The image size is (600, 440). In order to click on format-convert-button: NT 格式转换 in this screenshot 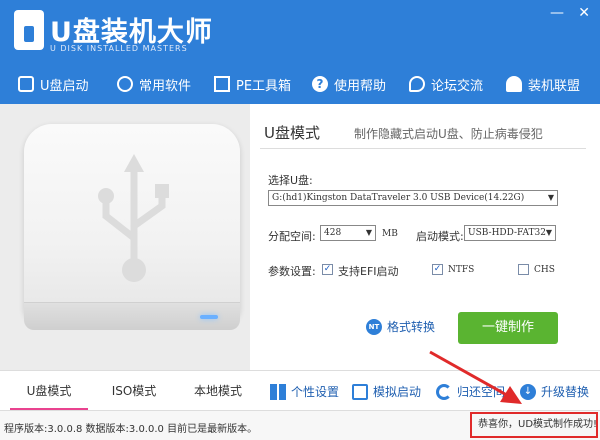, I will do `click(400, 326)`.